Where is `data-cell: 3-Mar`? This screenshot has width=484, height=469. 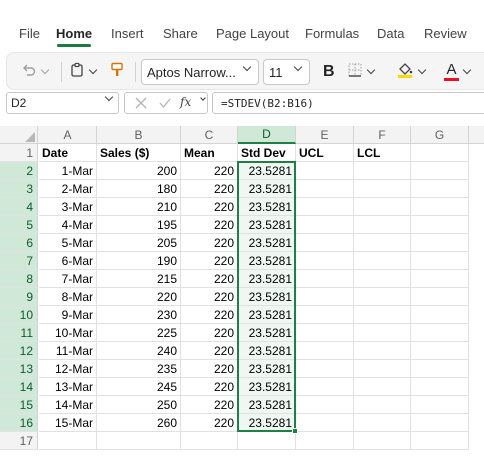 data-cell: 3-Mar is located at coordinates (68, 207).